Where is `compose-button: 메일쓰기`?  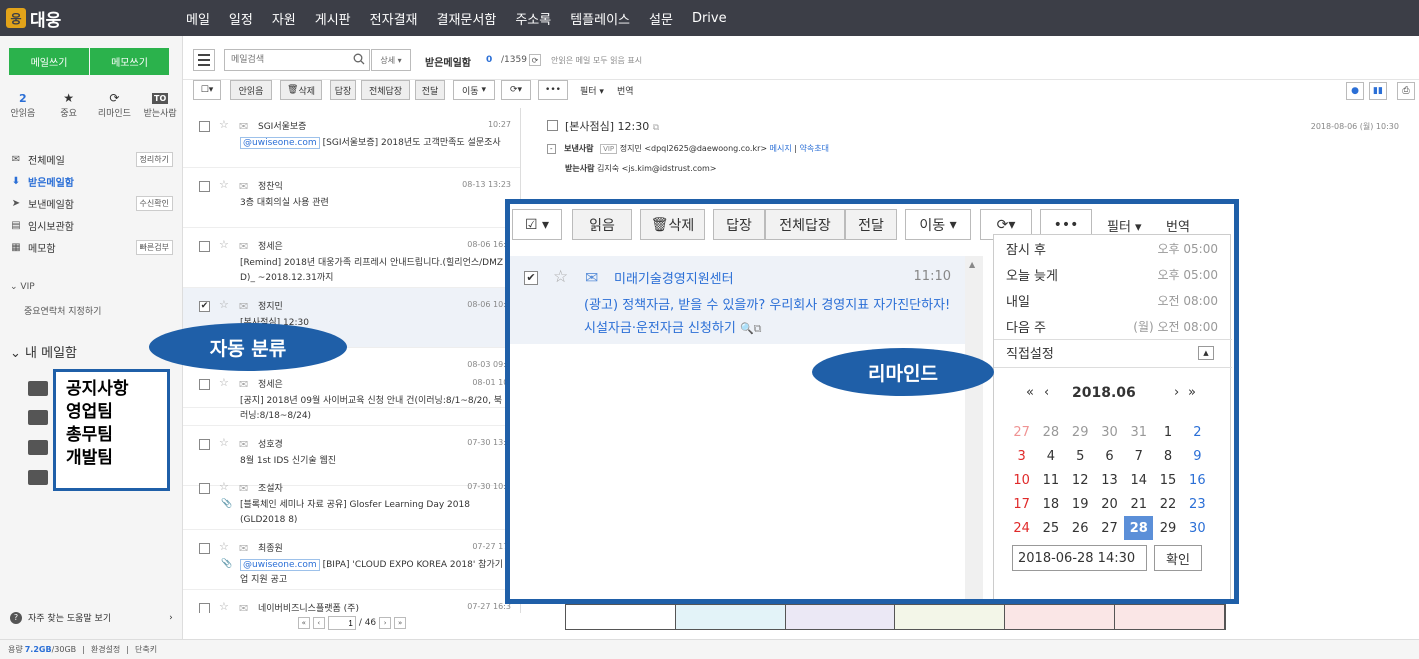
compose-button: 메일쓰기 is located at coordinates (49, 61).